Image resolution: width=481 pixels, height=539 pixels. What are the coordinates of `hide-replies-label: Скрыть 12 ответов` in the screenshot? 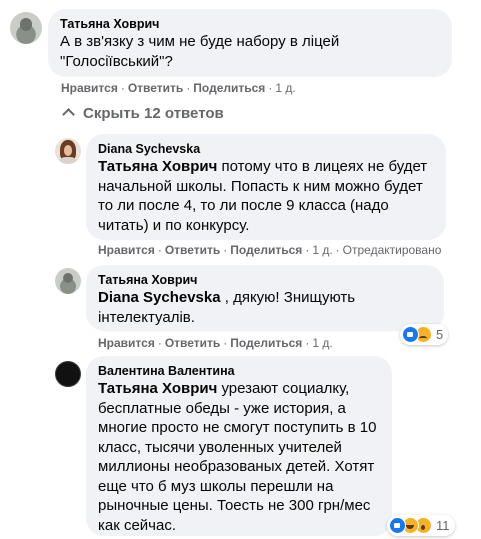 It's located at (153, 113).